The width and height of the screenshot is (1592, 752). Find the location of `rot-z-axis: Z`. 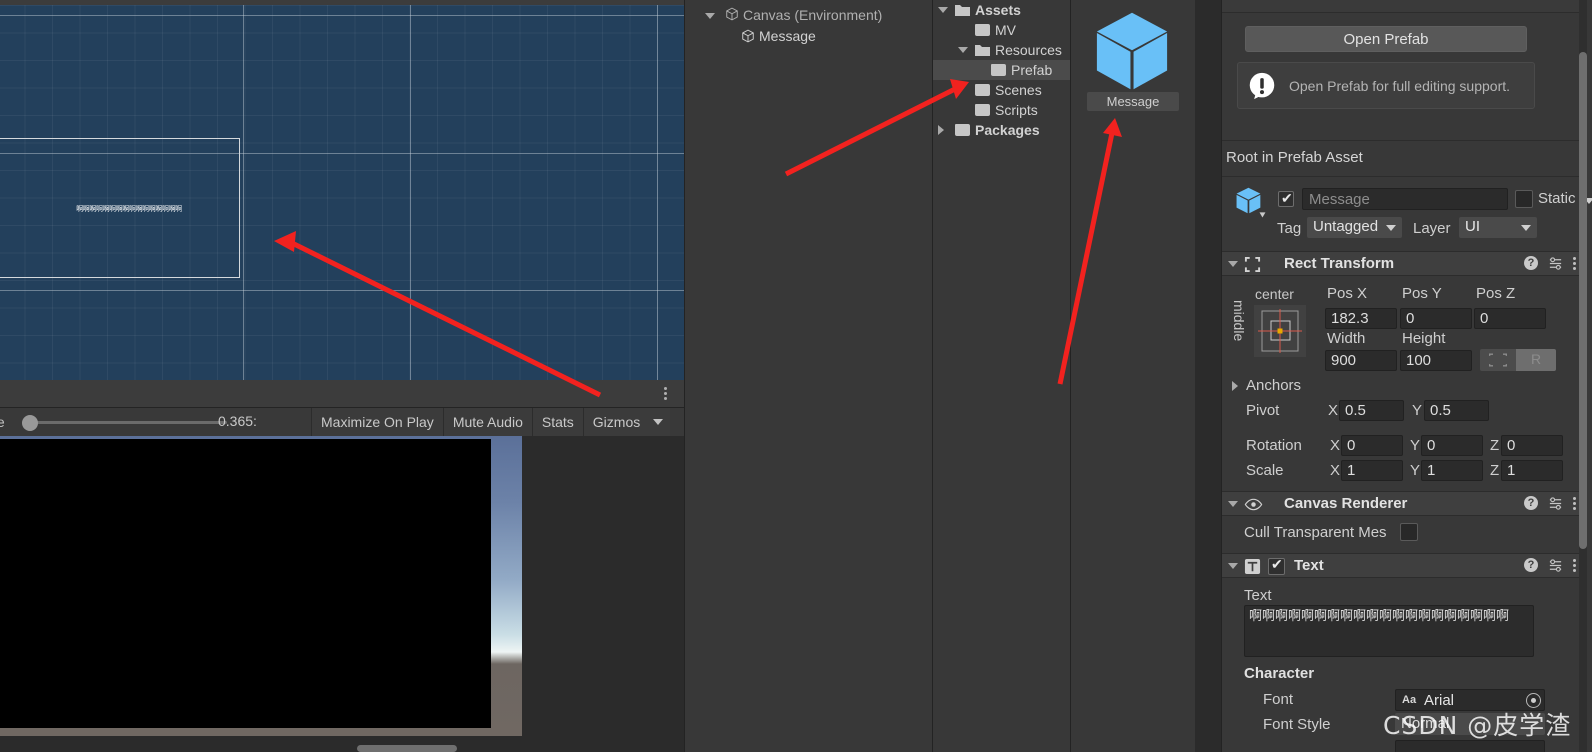

rot-z-axis: Z is located at coordinates (1495, 445).